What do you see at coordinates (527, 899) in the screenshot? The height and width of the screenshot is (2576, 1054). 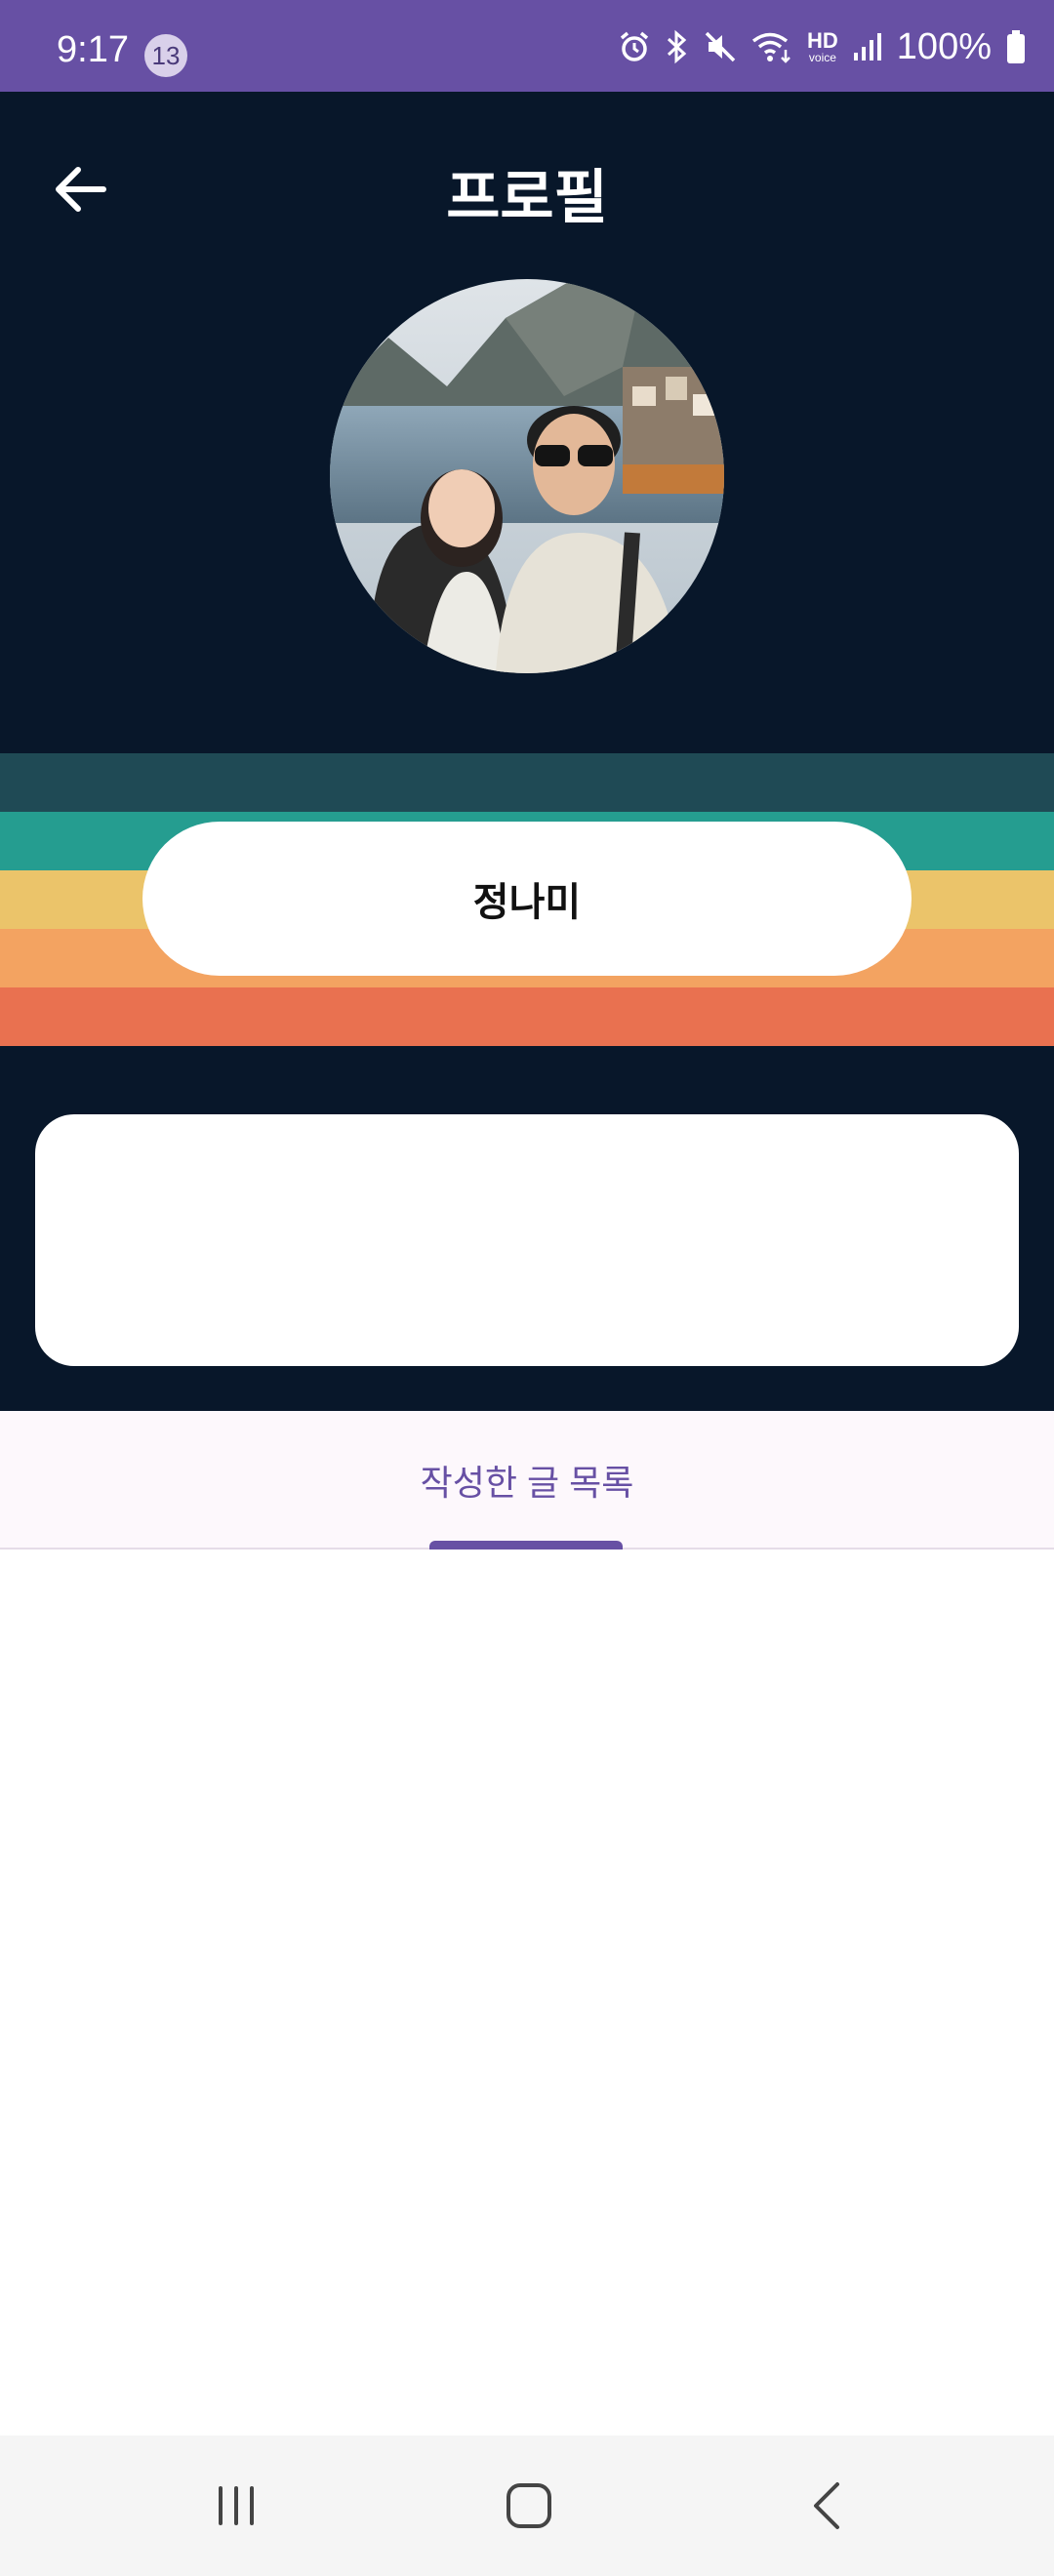 I see `profile-name: 정나미` at bounding box center [527, 899].